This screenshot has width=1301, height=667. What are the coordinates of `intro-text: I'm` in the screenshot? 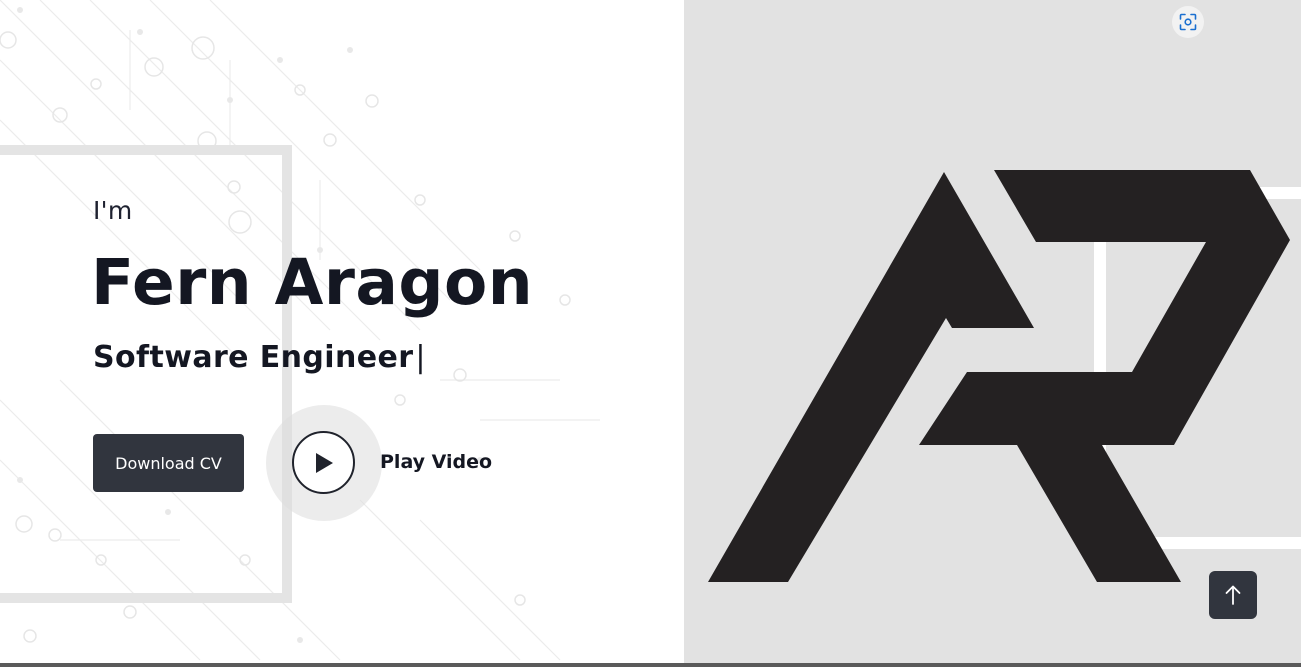 It's located at (113, 210).